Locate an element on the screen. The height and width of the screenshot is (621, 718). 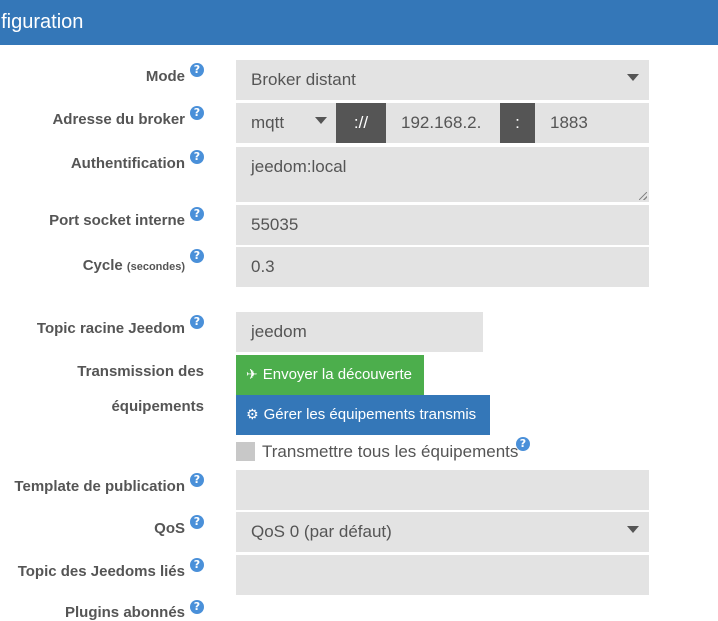
plugins-label: Plugins abonnés is located at coordinates (124, 612).